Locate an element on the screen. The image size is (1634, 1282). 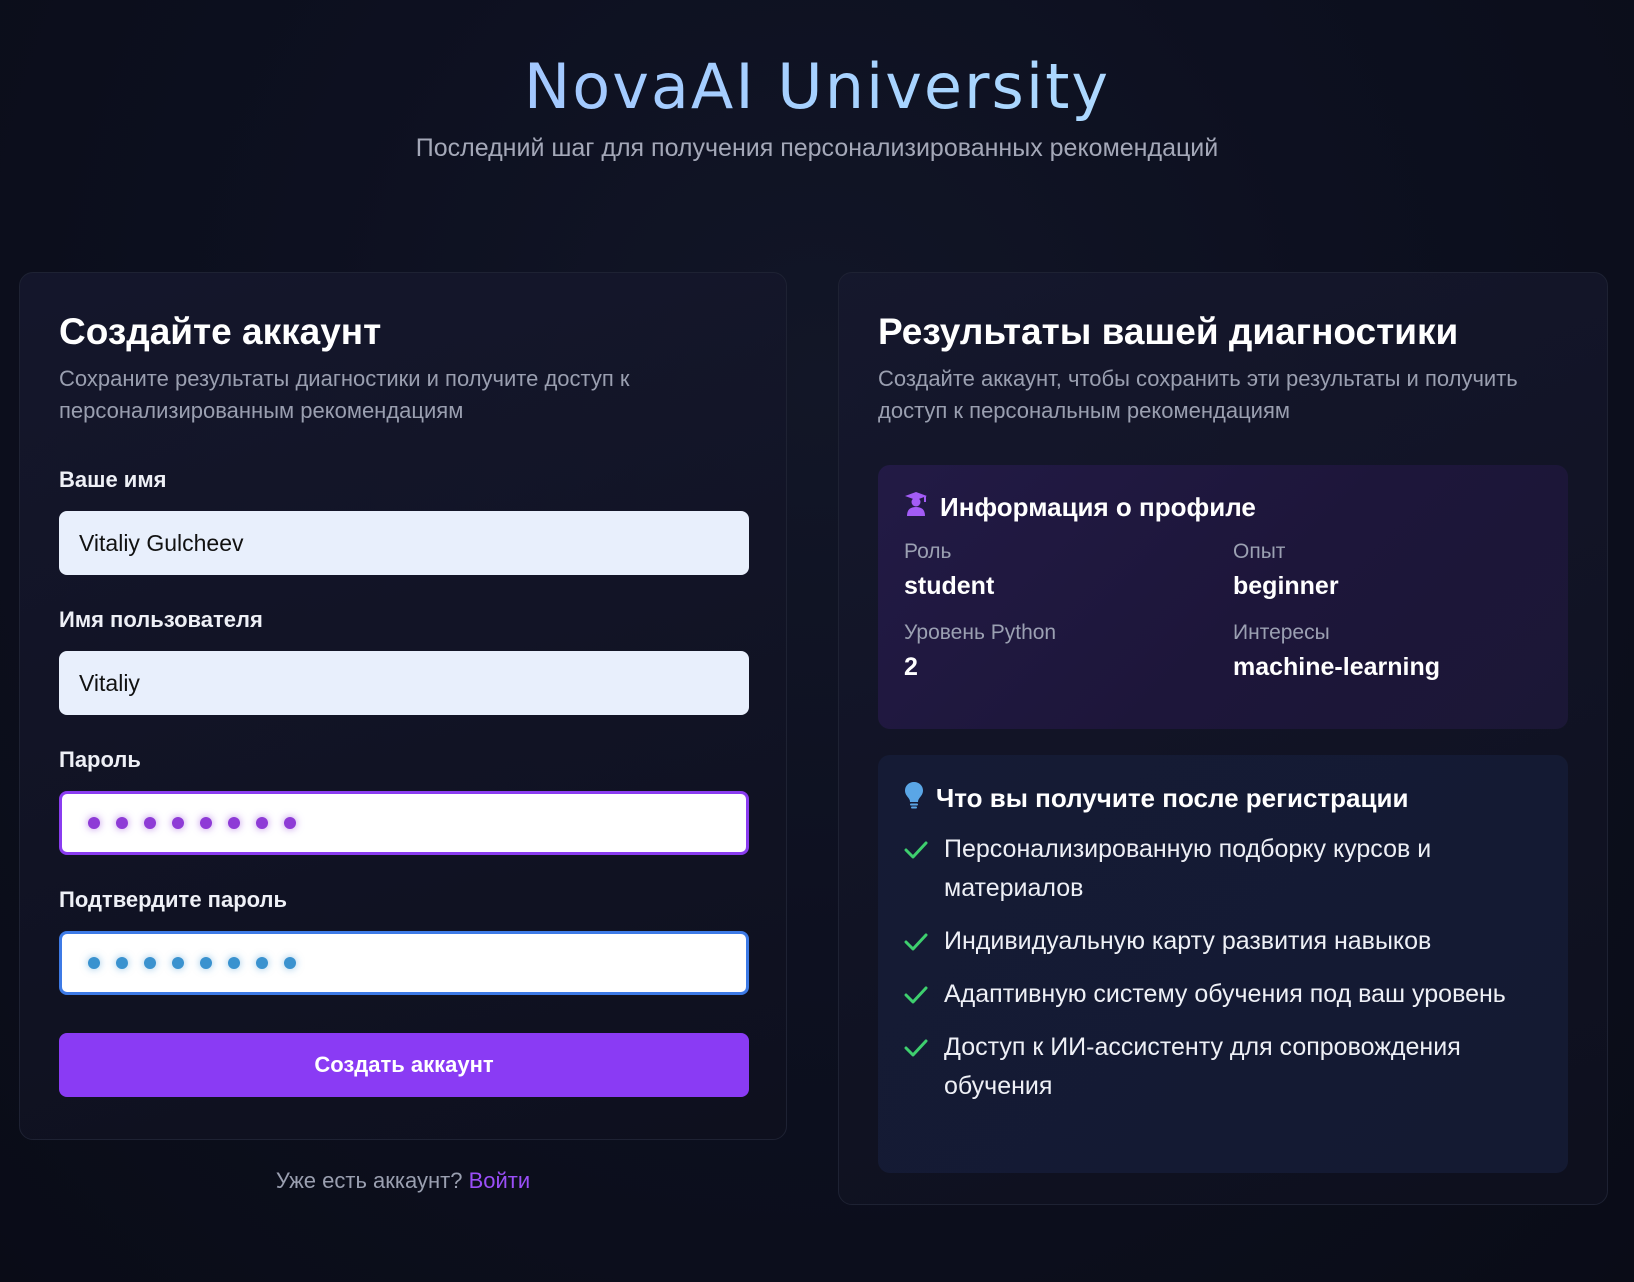
stat-interests: Интересы machine-learning is located at coordinates (1397, 651).